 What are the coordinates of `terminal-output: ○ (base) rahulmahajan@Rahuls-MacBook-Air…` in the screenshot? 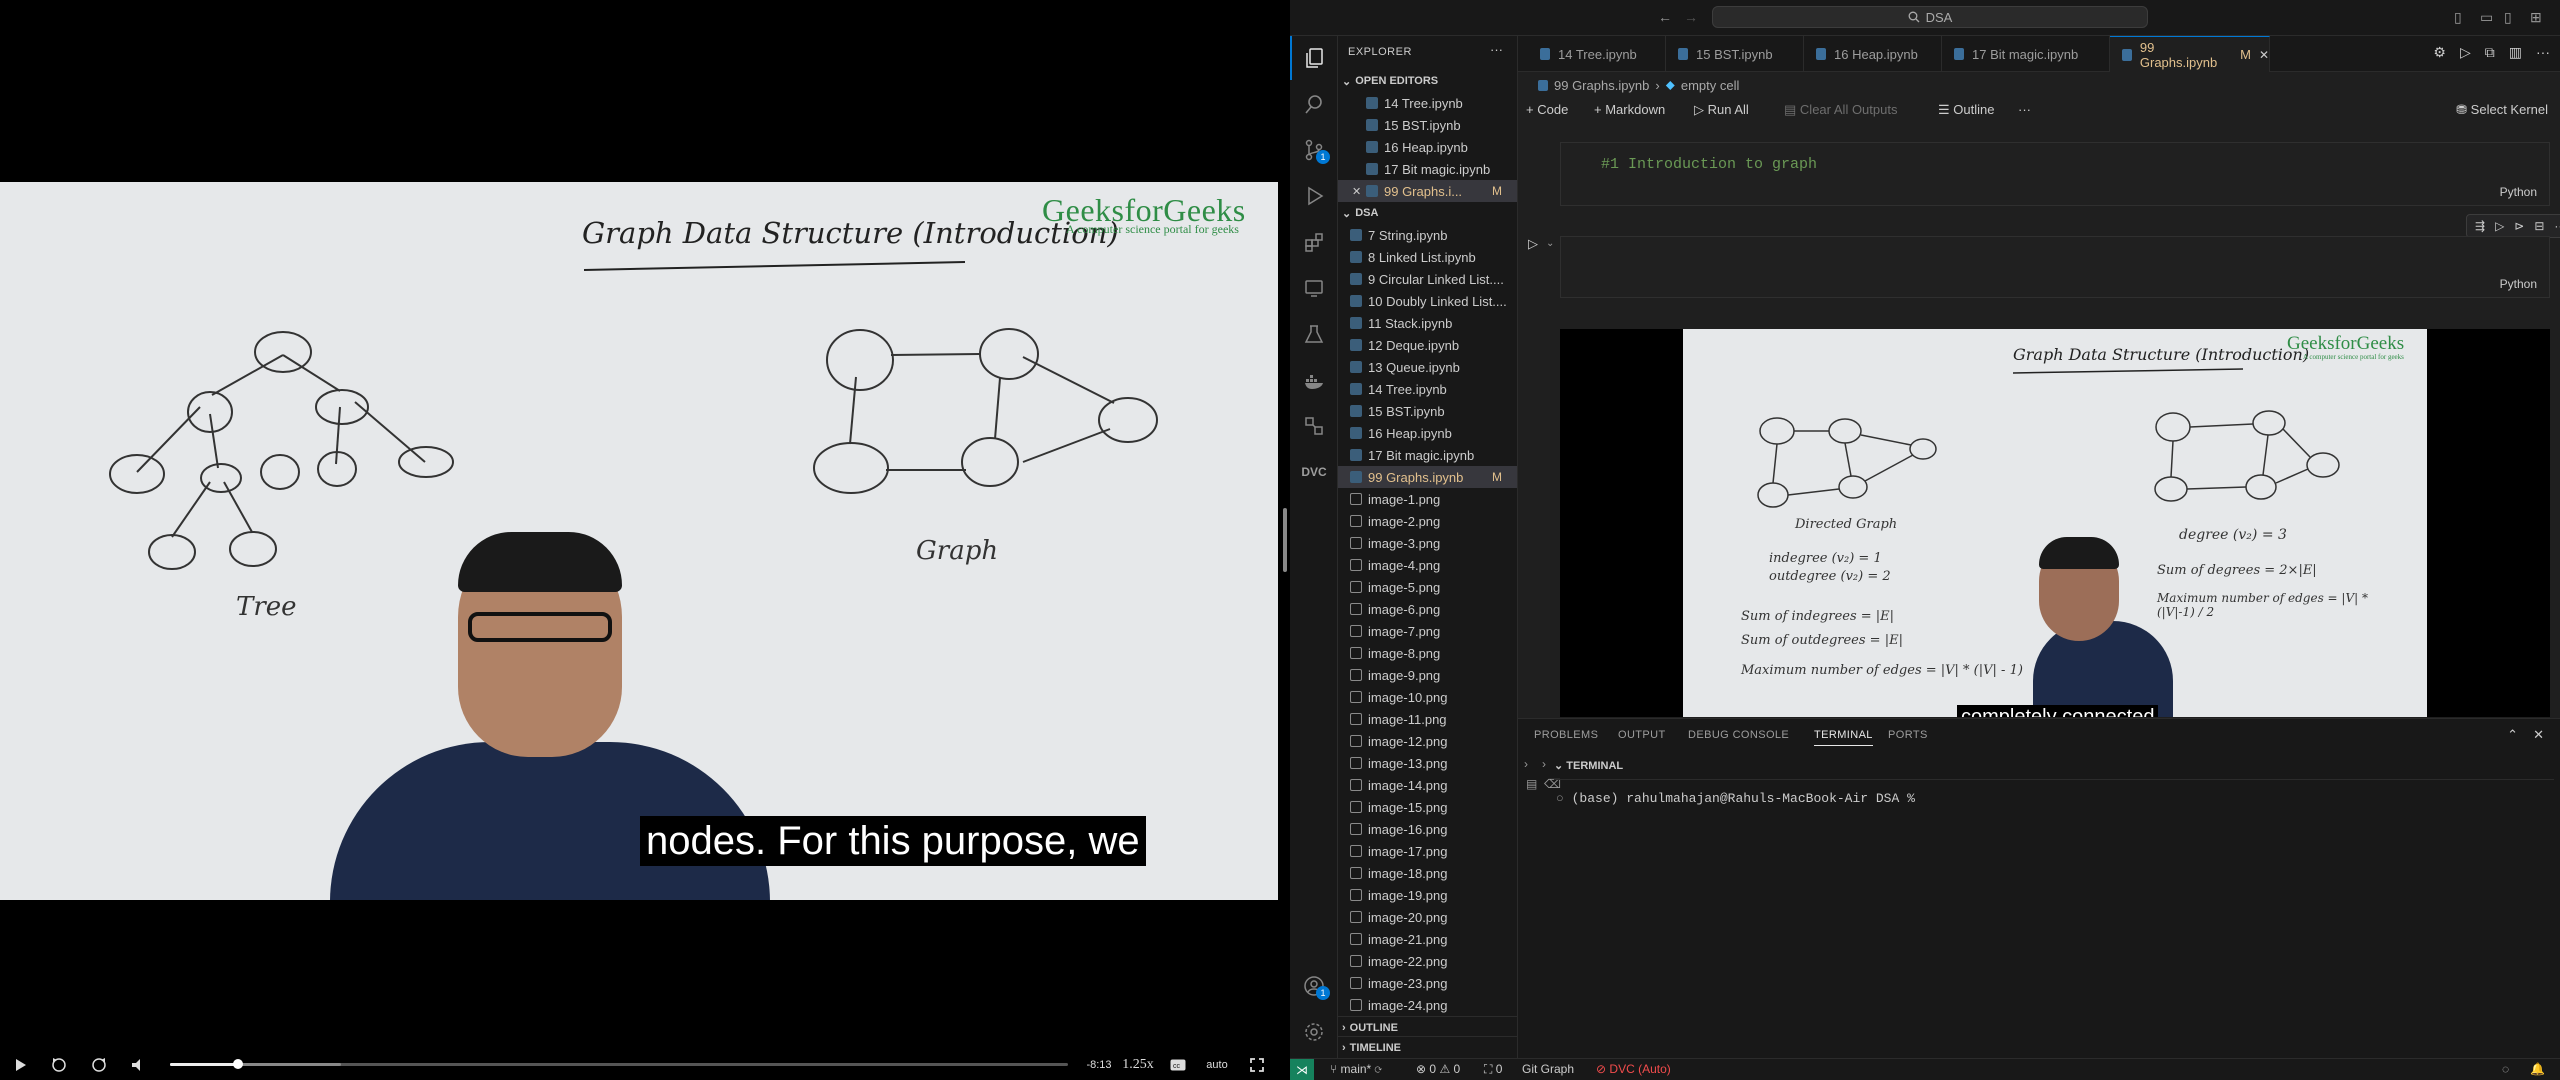 It's located at (1735, 798).